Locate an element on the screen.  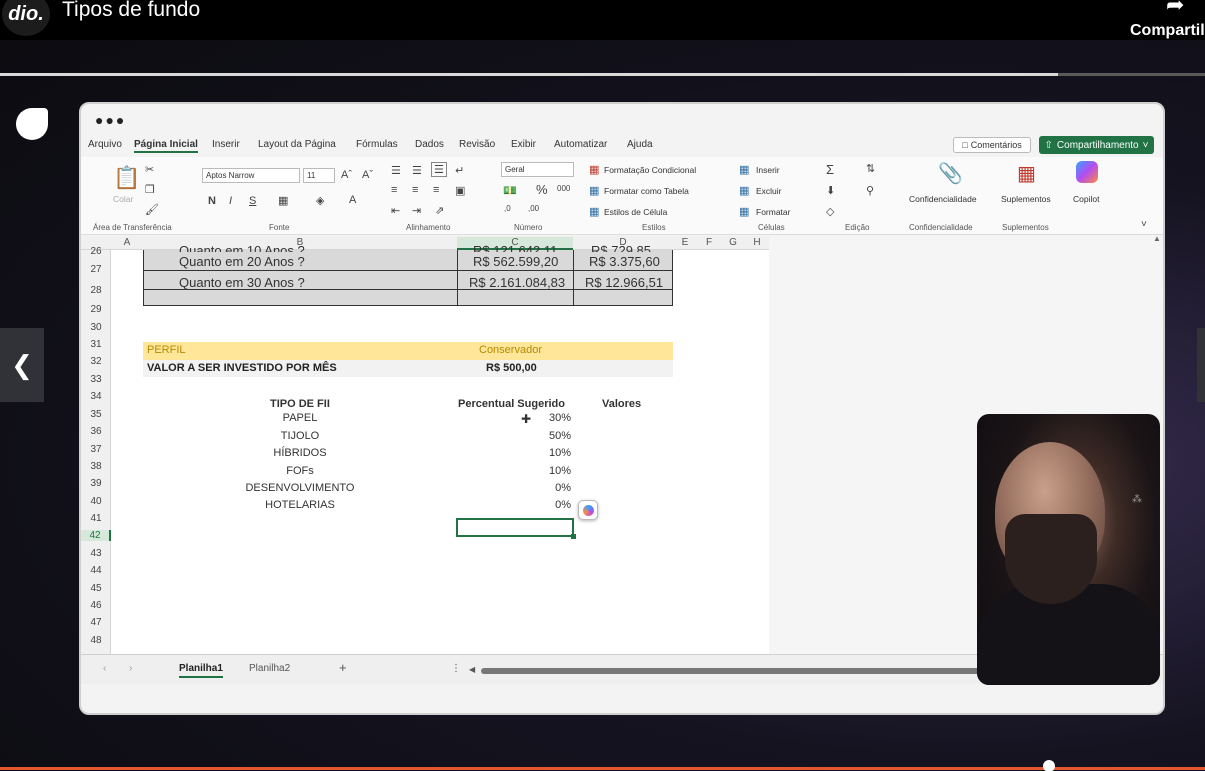
tab-layout: Layout da Página is located at coordinates (297, 144).